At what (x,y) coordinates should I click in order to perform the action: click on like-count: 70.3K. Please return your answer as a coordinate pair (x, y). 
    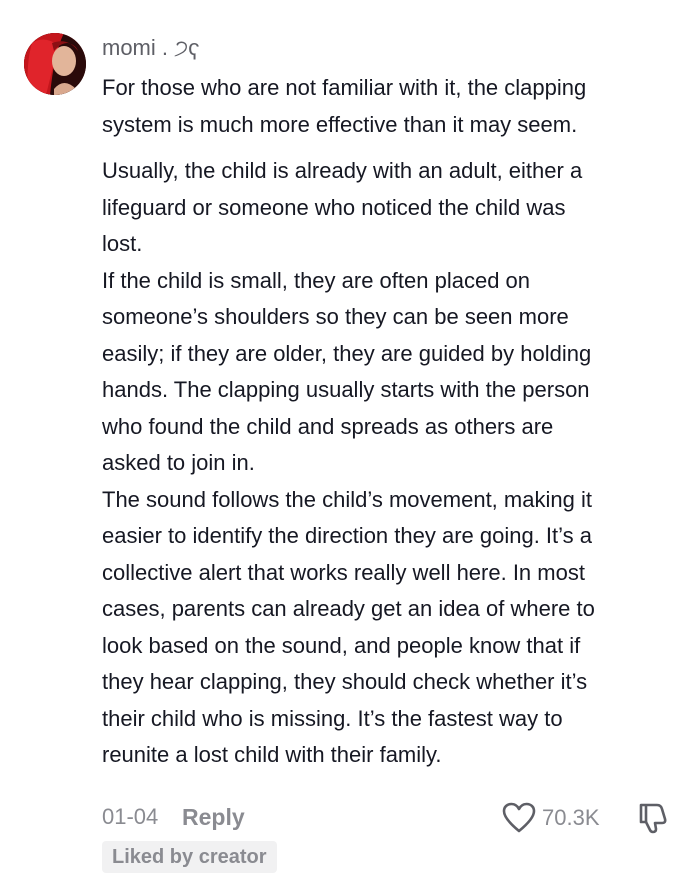
    Looking at the image, I should click on (571, 817).